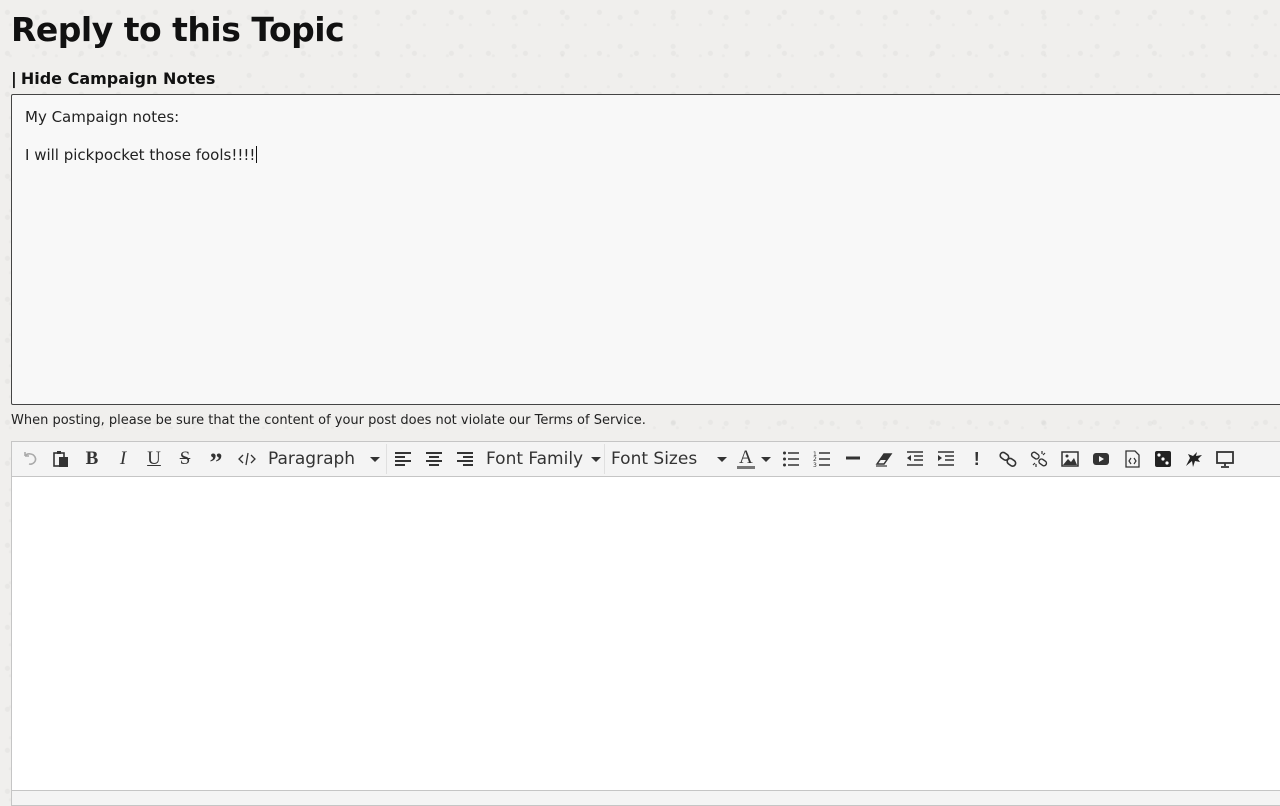 This screenshot has height=806, width=1280. I want to click on font-family-select-value: Font Family, so click(535, 459).